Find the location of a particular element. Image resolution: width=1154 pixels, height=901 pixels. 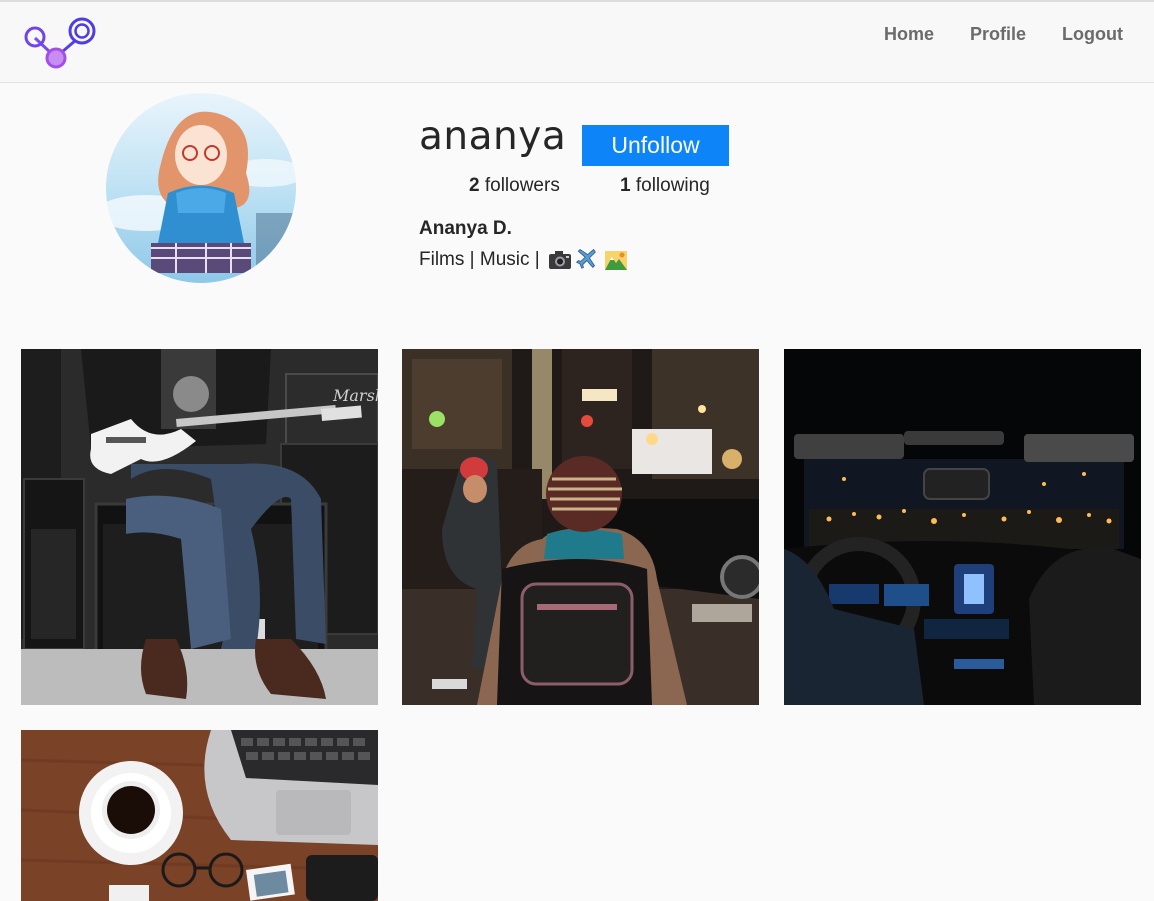

following-label: following is located at coordinates (672, 185).